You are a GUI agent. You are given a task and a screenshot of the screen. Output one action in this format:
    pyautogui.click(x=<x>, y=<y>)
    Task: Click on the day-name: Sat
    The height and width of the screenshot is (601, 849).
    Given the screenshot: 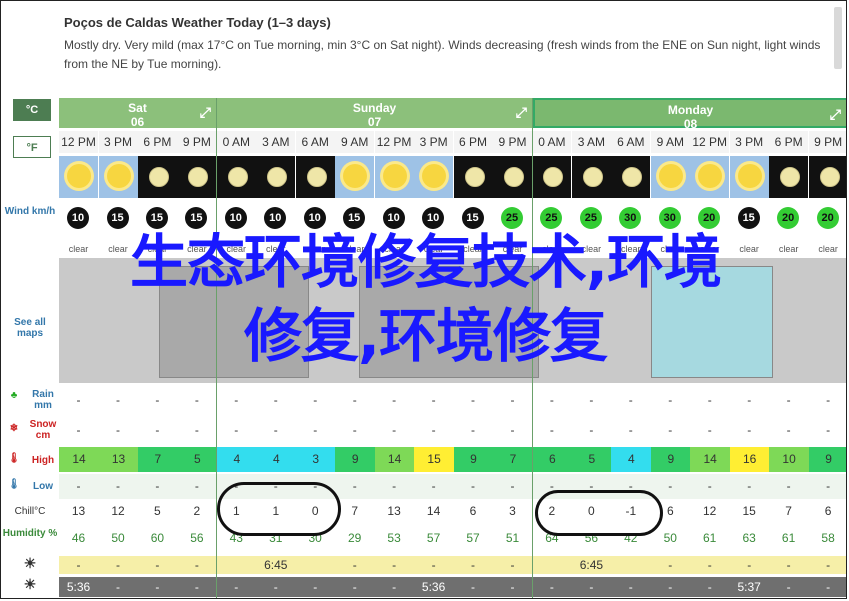 What is the action you would take?
    pyautogui.click(x=137, y=108)
    